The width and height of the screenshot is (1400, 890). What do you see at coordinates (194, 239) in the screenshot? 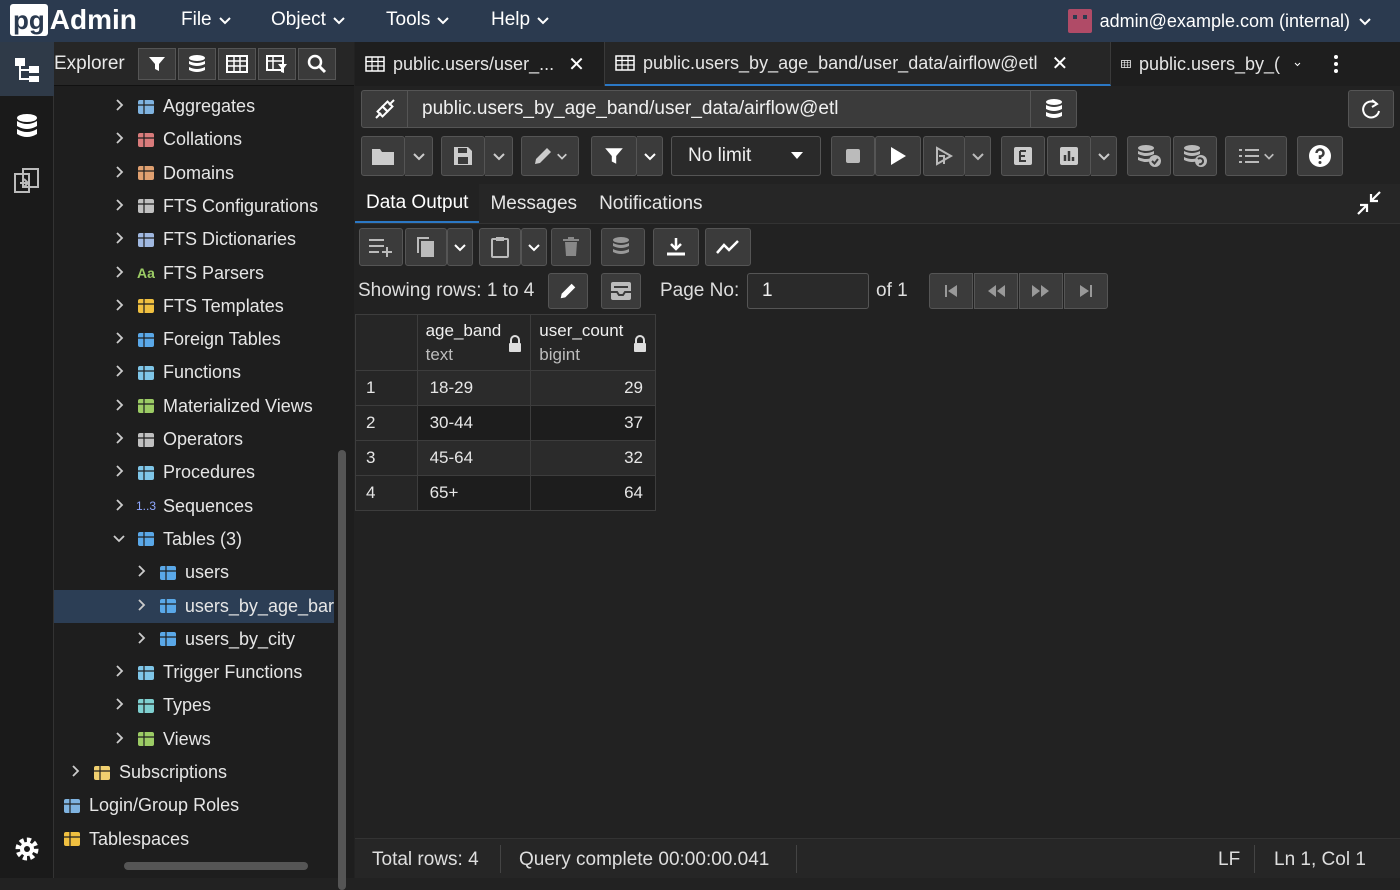
I see `tree-item-fts-dictionaries: FTS Dictionaries` at bounding box center [194, 239].